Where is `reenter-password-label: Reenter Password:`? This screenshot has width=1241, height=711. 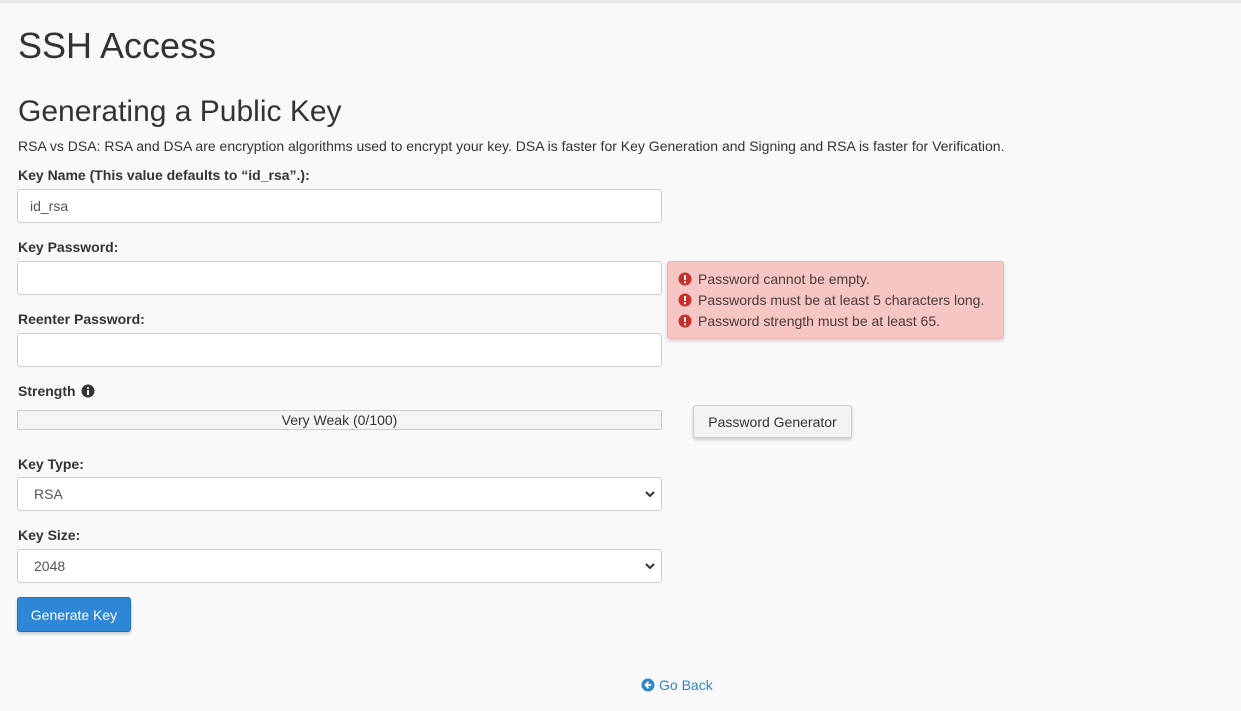 reenter-password-label: Reenter Password: is located at coordinates (81, 319).